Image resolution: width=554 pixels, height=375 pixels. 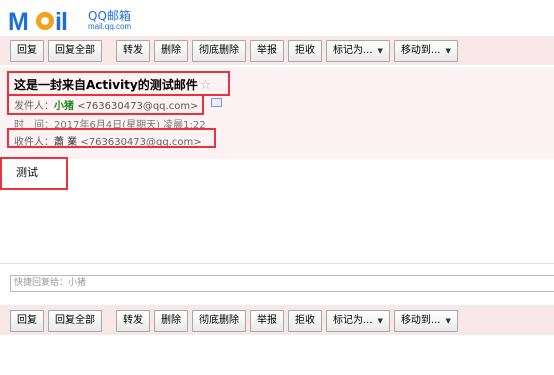 What do you see at coordinates (282, 283) in the screenshot?
I see `quick-reply-input: 快捷回复给：小猪` at bounding box center [282, 283].